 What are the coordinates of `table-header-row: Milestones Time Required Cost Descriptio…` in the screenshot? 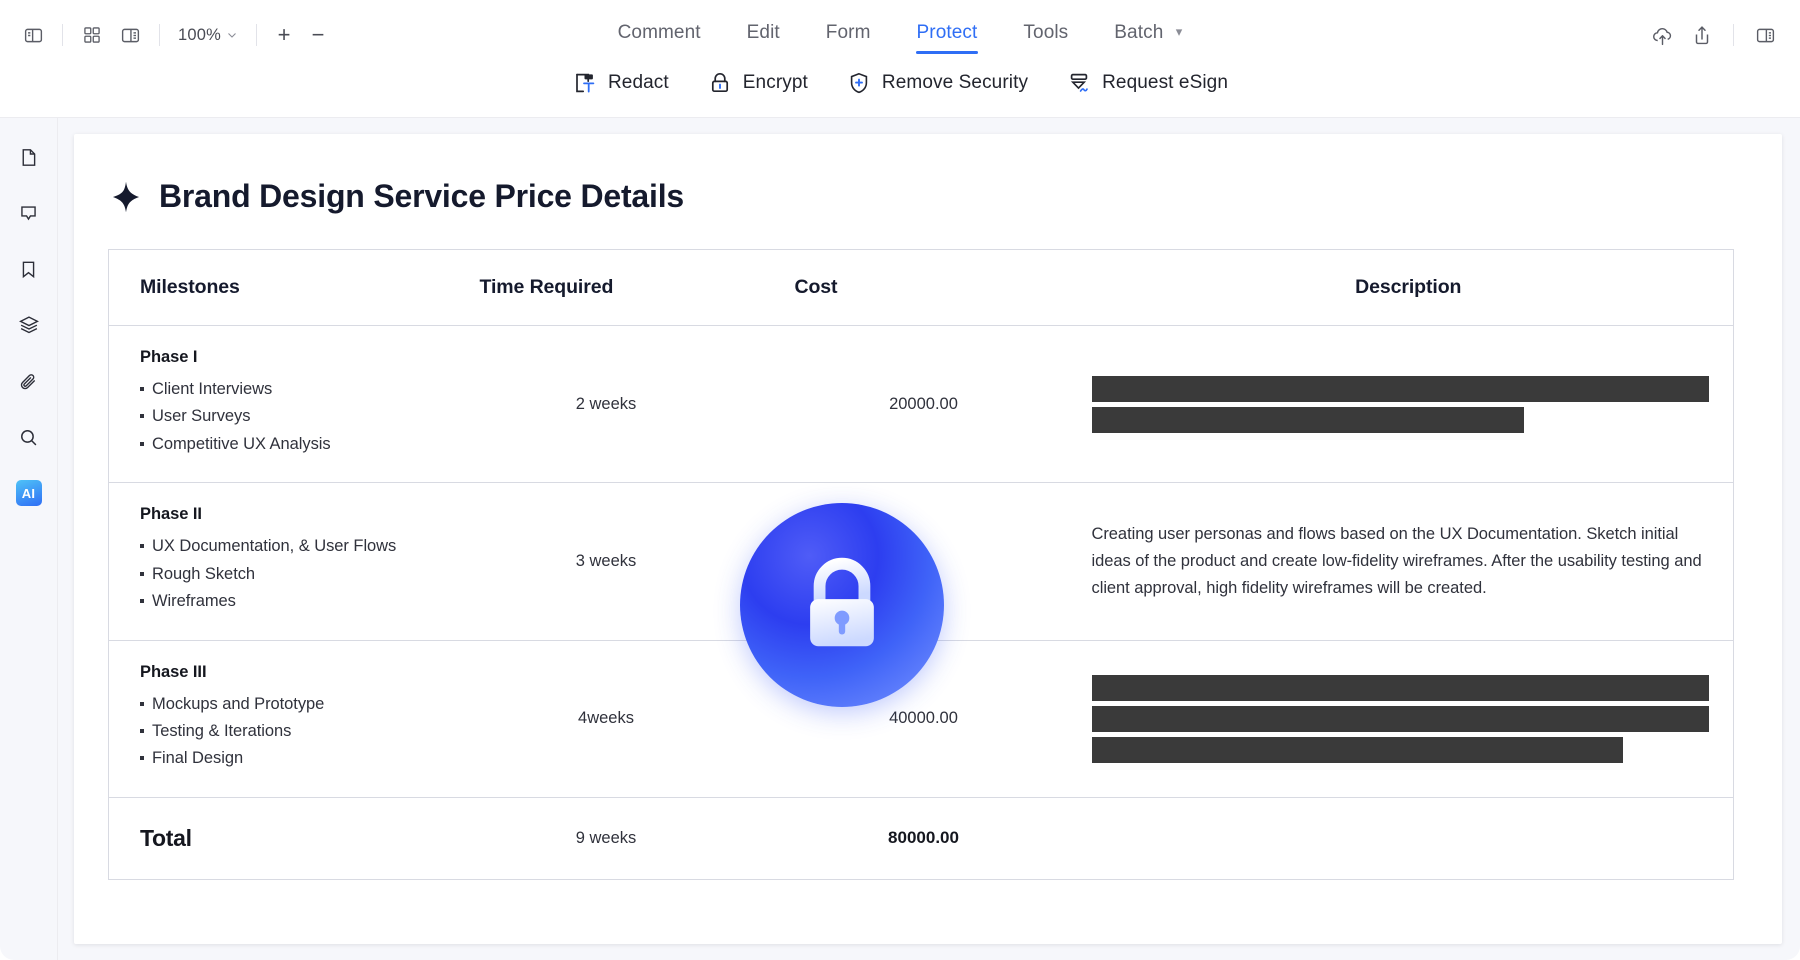 It's located at (921, 288).